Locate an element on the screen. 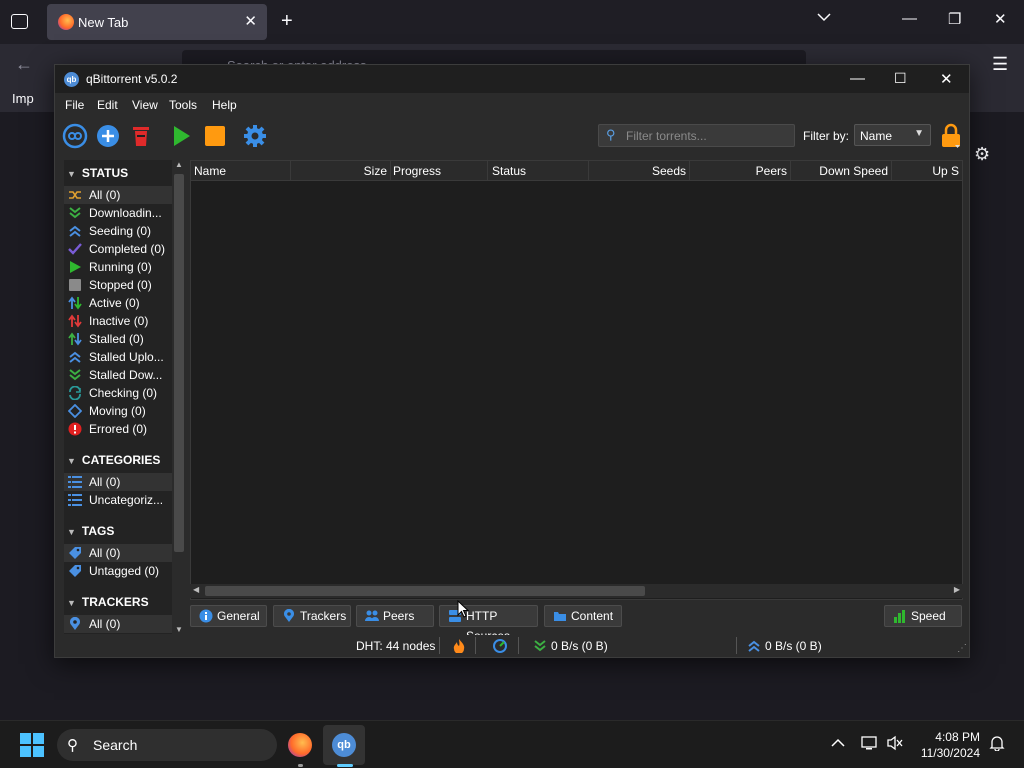 The height and width of the screenshot is (768, 1024). column-size: Size is located at coordinates (341, 171).